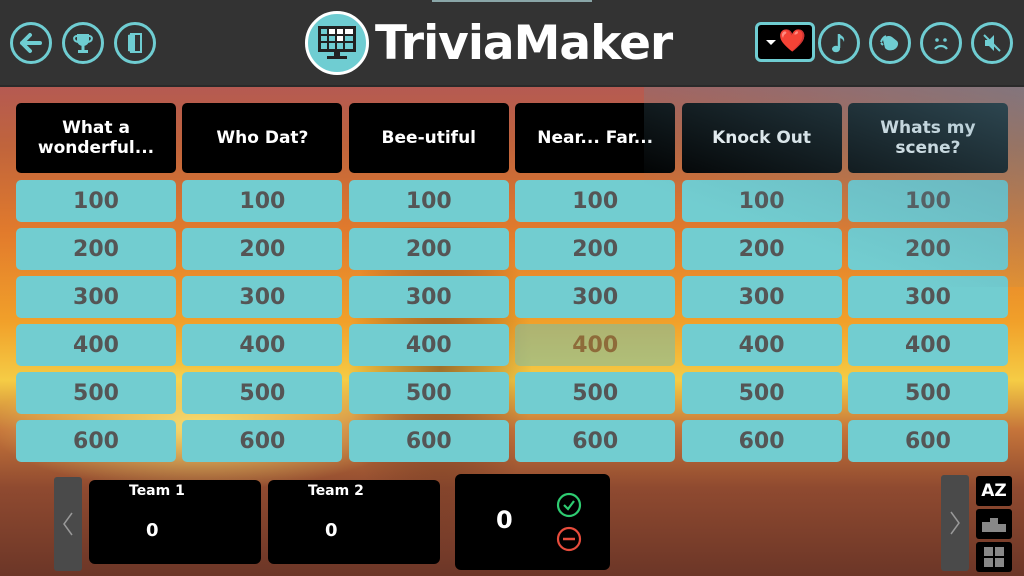 The height and width of the screenshot is (576, 1024). I want to click on chevron-right-icon, so click(955, 523).